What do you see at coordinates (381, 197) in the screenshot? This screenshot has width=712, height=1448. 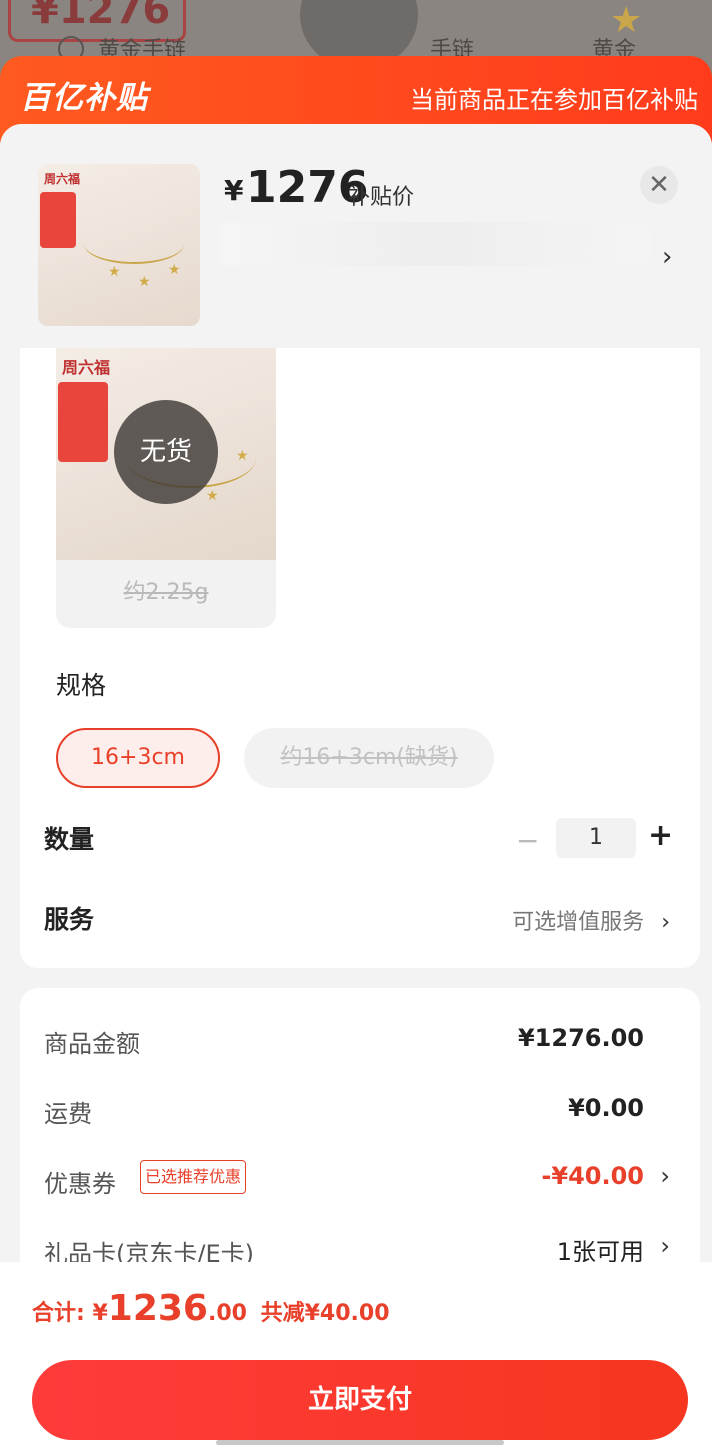 I see `price-tag: 补贴价` at bounding box center [381, 197].